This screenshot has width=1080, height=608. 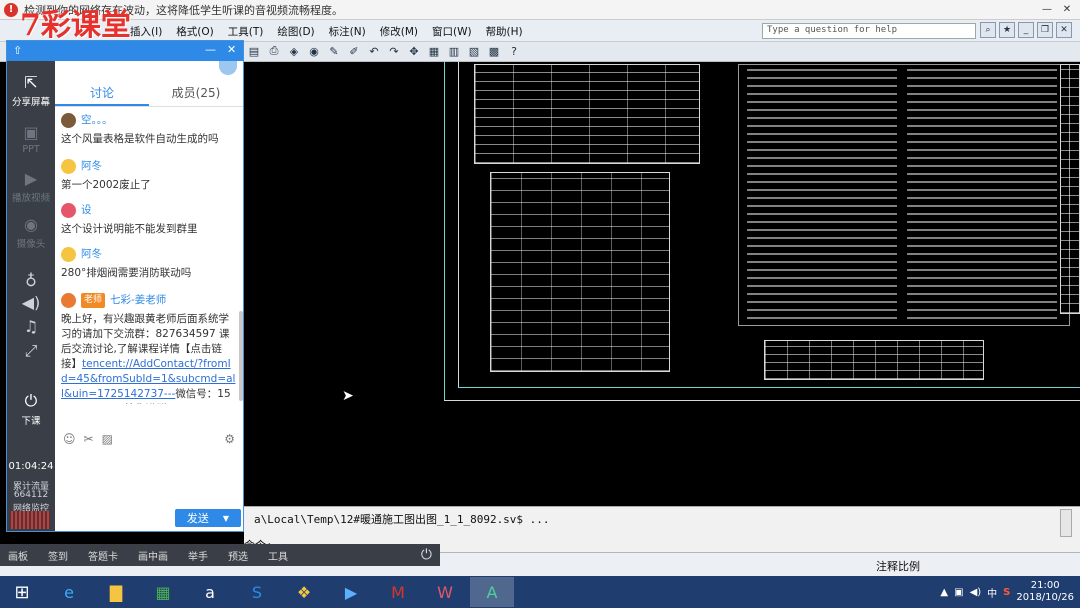 I want to click on redo-icon: ↷, so click(x=394, y=51).